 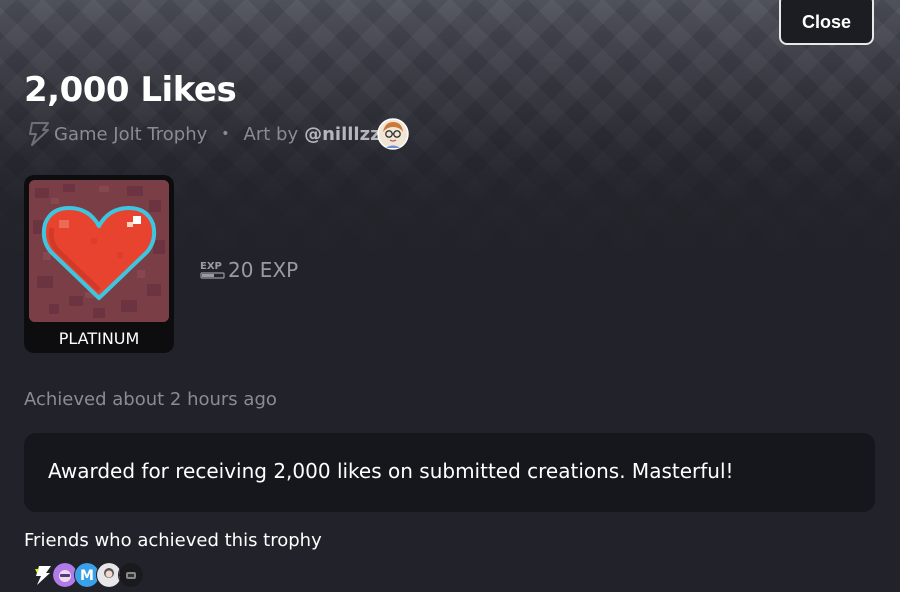 I want to click on trophy-image, so click(x=99, y=251).